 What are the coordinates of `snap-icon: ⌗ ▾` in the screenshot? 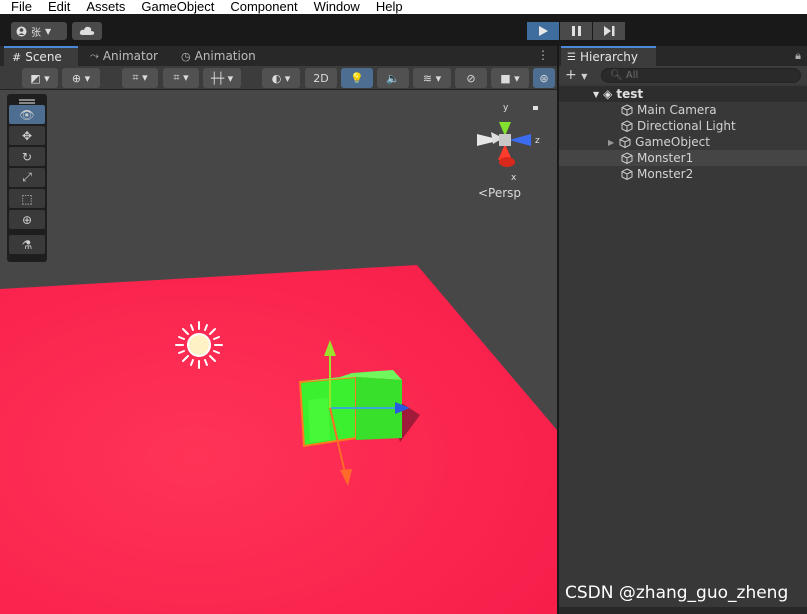 It's located at (181, 77).